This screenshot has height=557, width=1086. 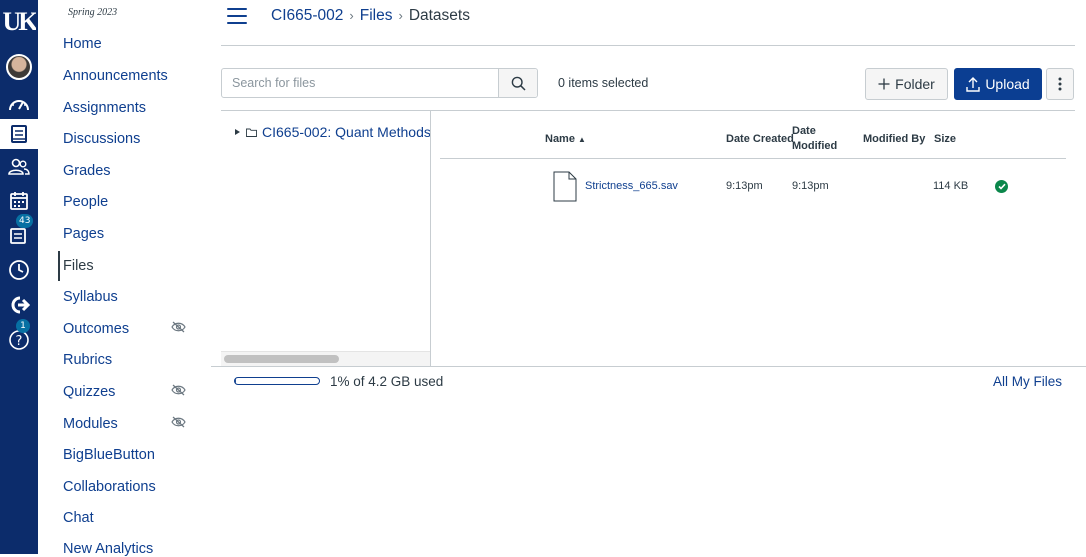 I want to click on dashboard-icon, so click(x=19, y=105).